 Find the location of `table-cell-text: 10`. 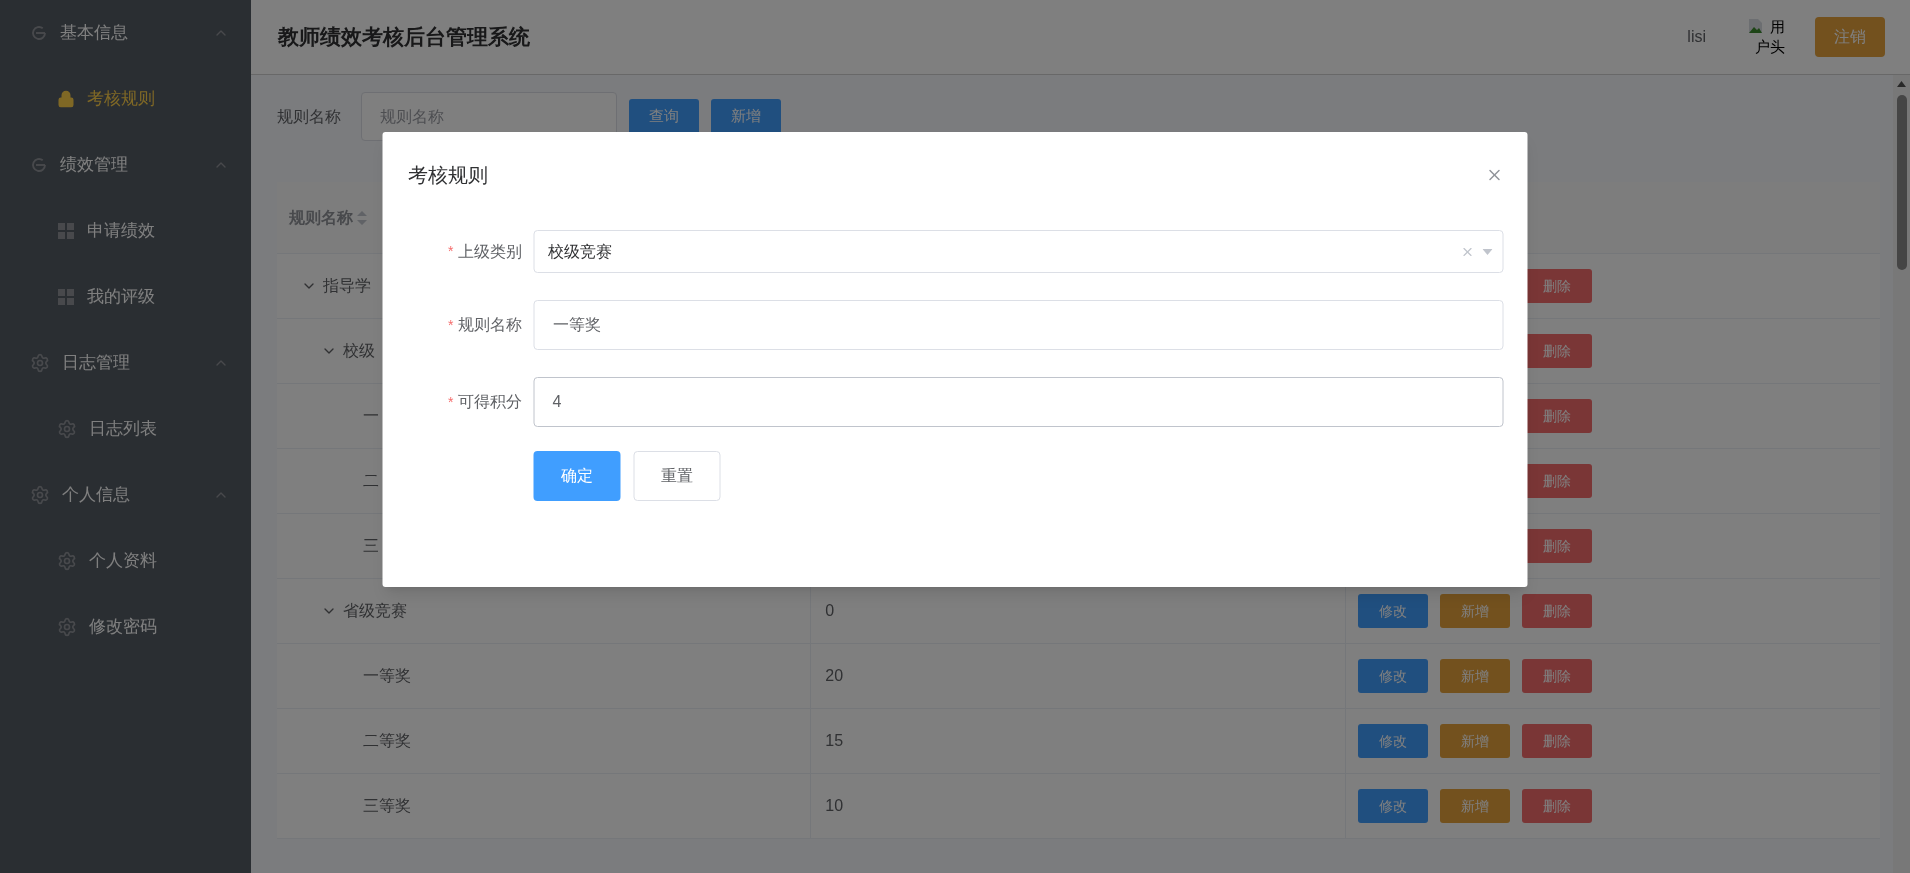

table-cell-text: 10 is located at coordinates (834, 806).